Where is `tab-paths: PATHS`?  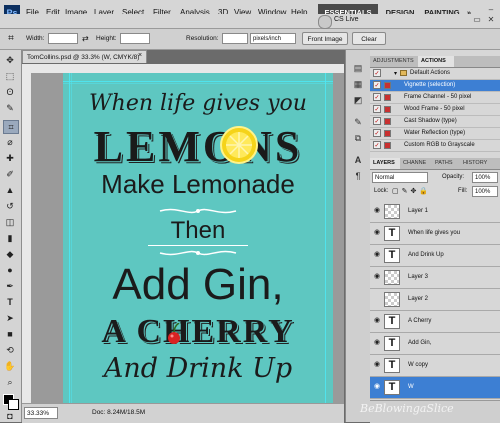 tab-paths: PATHS is located at coordinates (446, 163).